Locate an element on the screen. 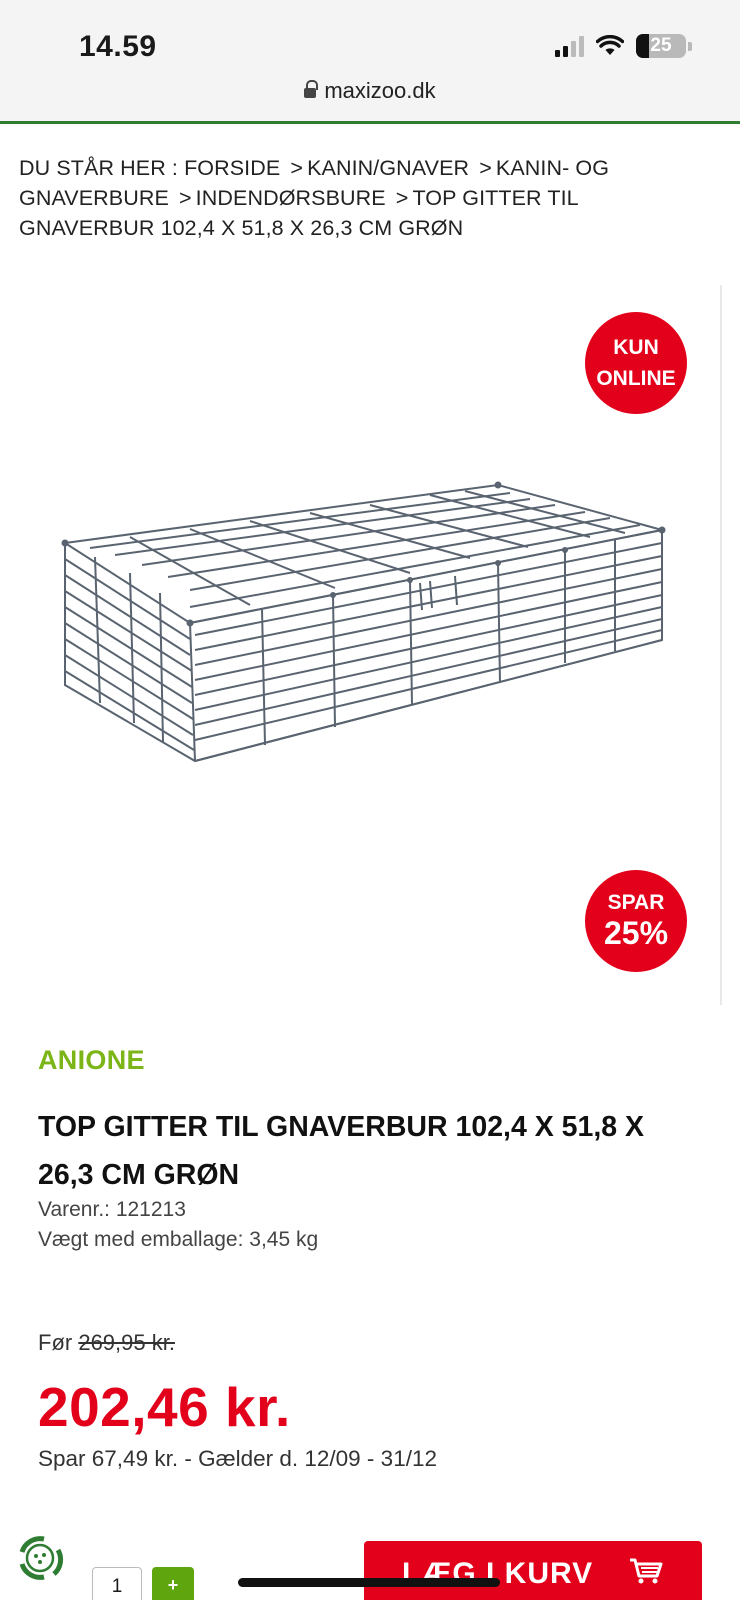  savings-note: Spar 67,49 kr. - Gælder d. 12/09 - 31/12 is located at coordinates (237, 1458).